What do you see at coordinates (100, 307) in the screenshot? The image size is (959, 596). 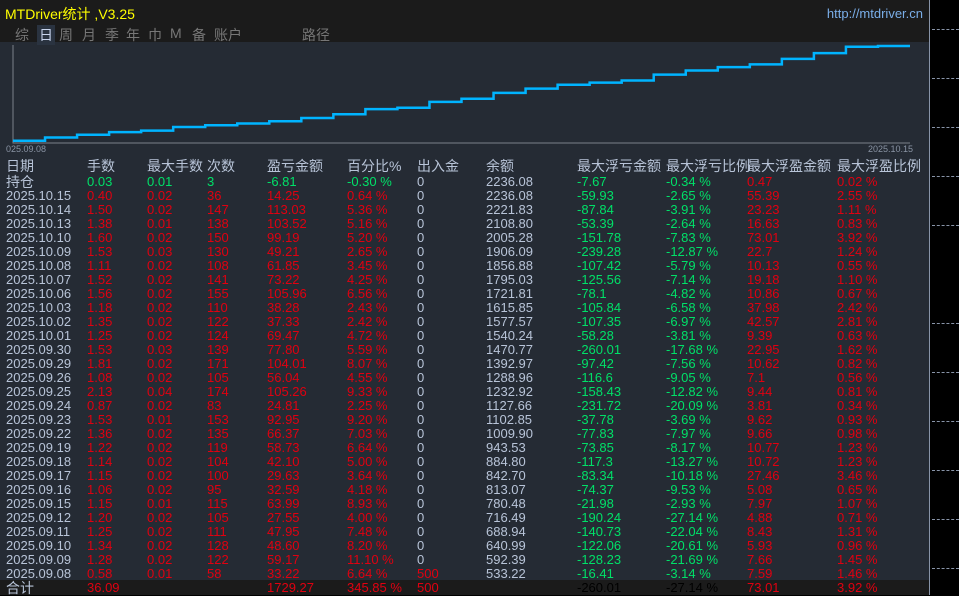 I see `row-lots: 1.18` at bounding box center [100, 307].